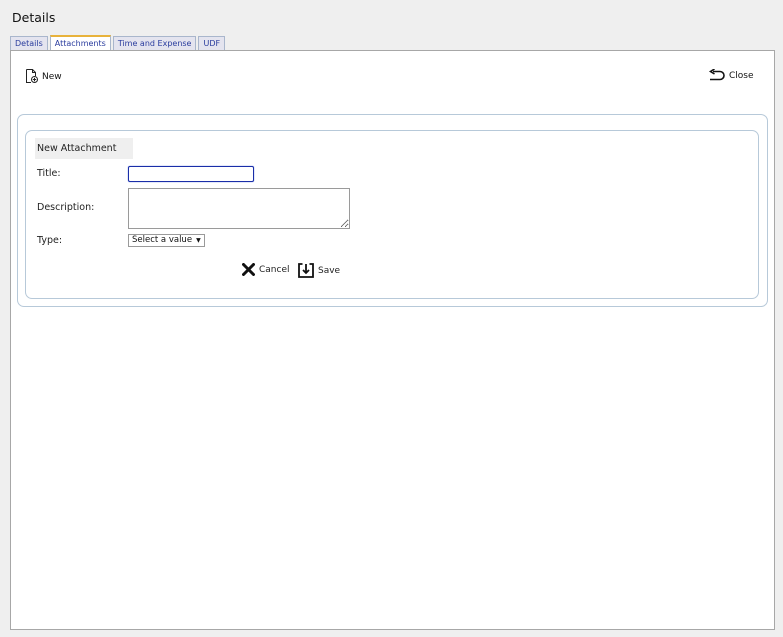  Describe the element at coordinates (66, 207) in the screenshot. I see `description-label: Description:` at that location.